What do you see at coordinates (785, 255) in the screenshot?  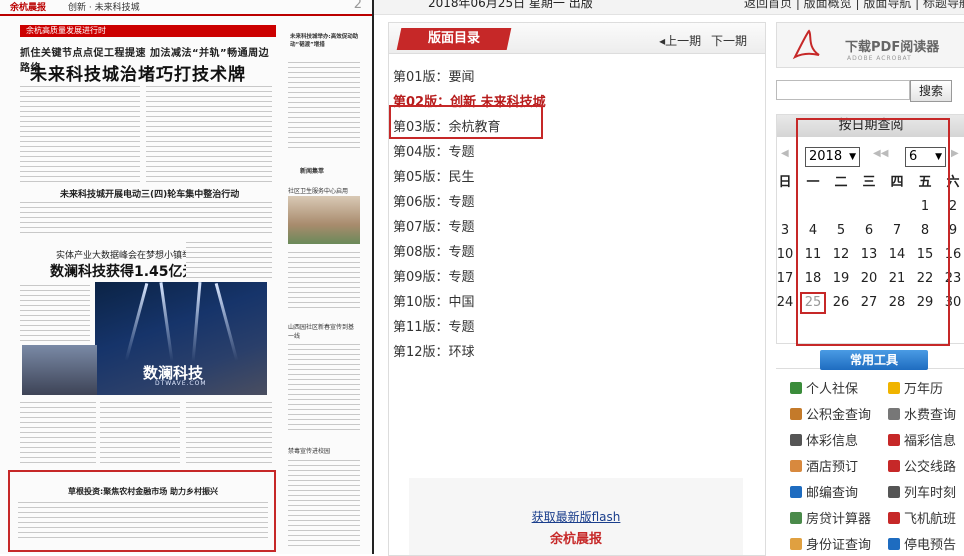 I see `calendar-day: 10` at bounding box center [785, 255].